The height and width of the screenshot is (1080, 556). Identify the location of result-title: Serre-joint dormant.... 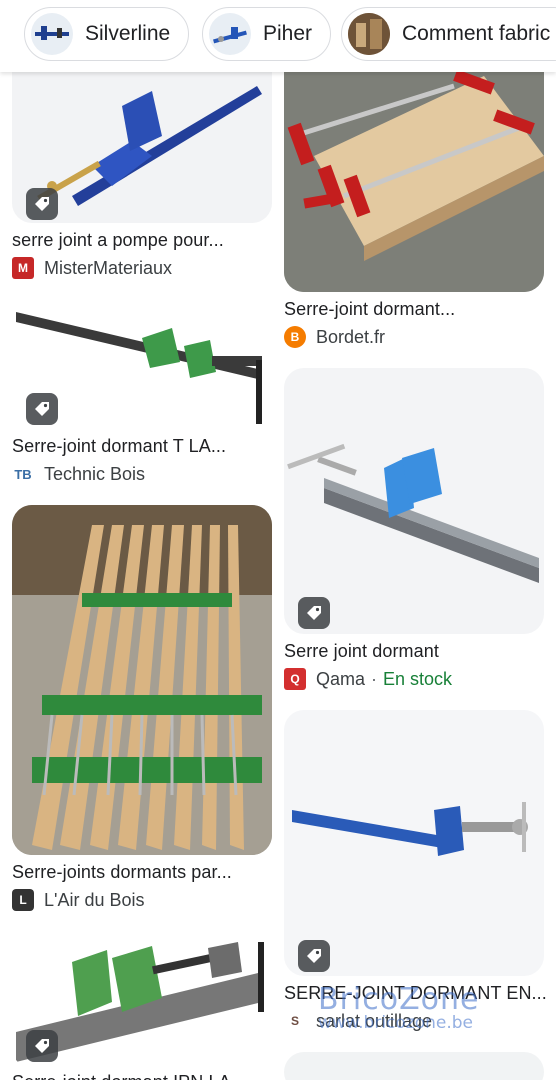
(369, 309).